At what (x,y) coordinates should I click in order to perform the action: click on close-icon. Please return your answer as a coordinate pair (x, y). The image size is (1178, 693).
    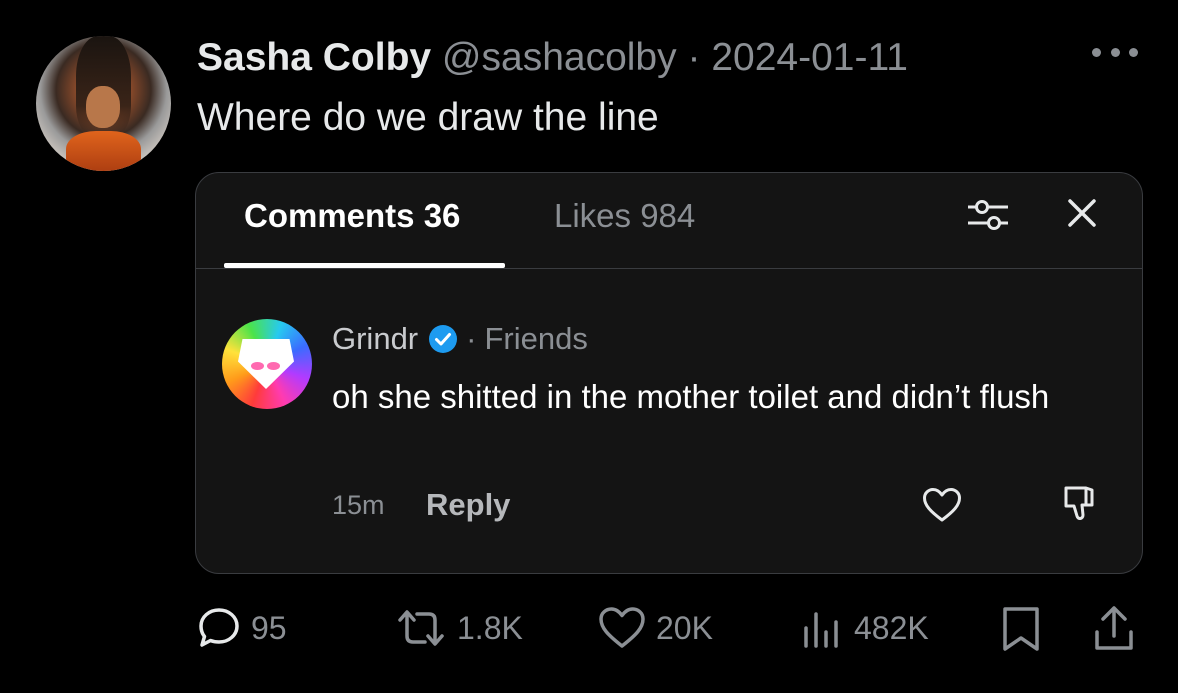
    Looking at the image, I should click on (1082, 213).